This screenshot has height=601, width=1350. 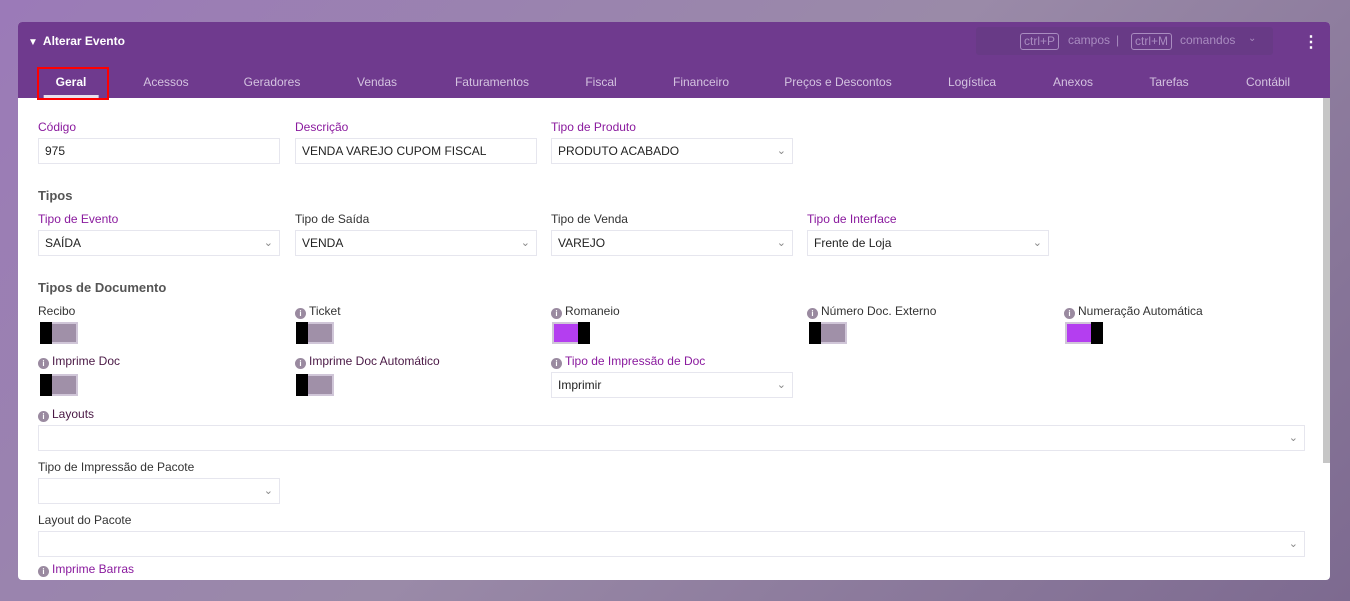 What do you see at coordinates (672, 243) in the screenshot?
I see `tipo-venda-select: VAREJO ⌄` at bounding box center [672, 243].